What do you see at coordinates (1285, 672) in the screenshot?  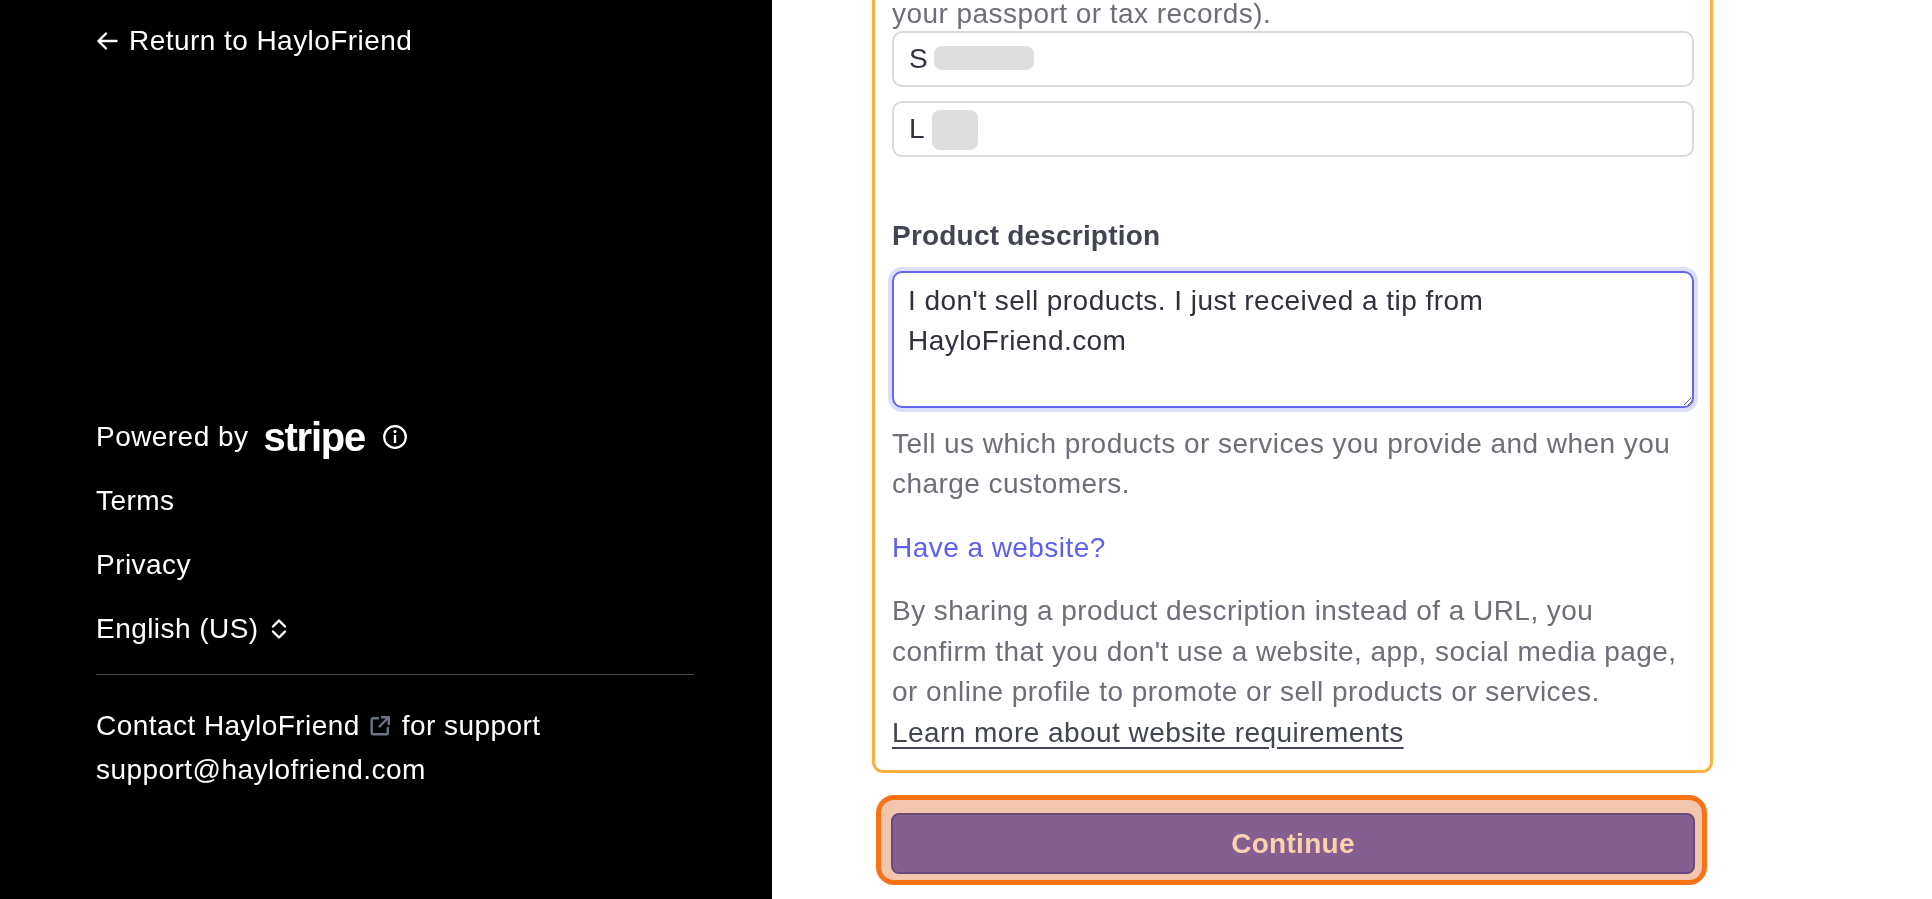 I see `disclaimer-text: By sharing a product description instead of a URL, you confirm that you don't use a website, app, social media page, or online profile to promote or sell products or services. Learn more about website requirements` at bounding box center [1285, 672].